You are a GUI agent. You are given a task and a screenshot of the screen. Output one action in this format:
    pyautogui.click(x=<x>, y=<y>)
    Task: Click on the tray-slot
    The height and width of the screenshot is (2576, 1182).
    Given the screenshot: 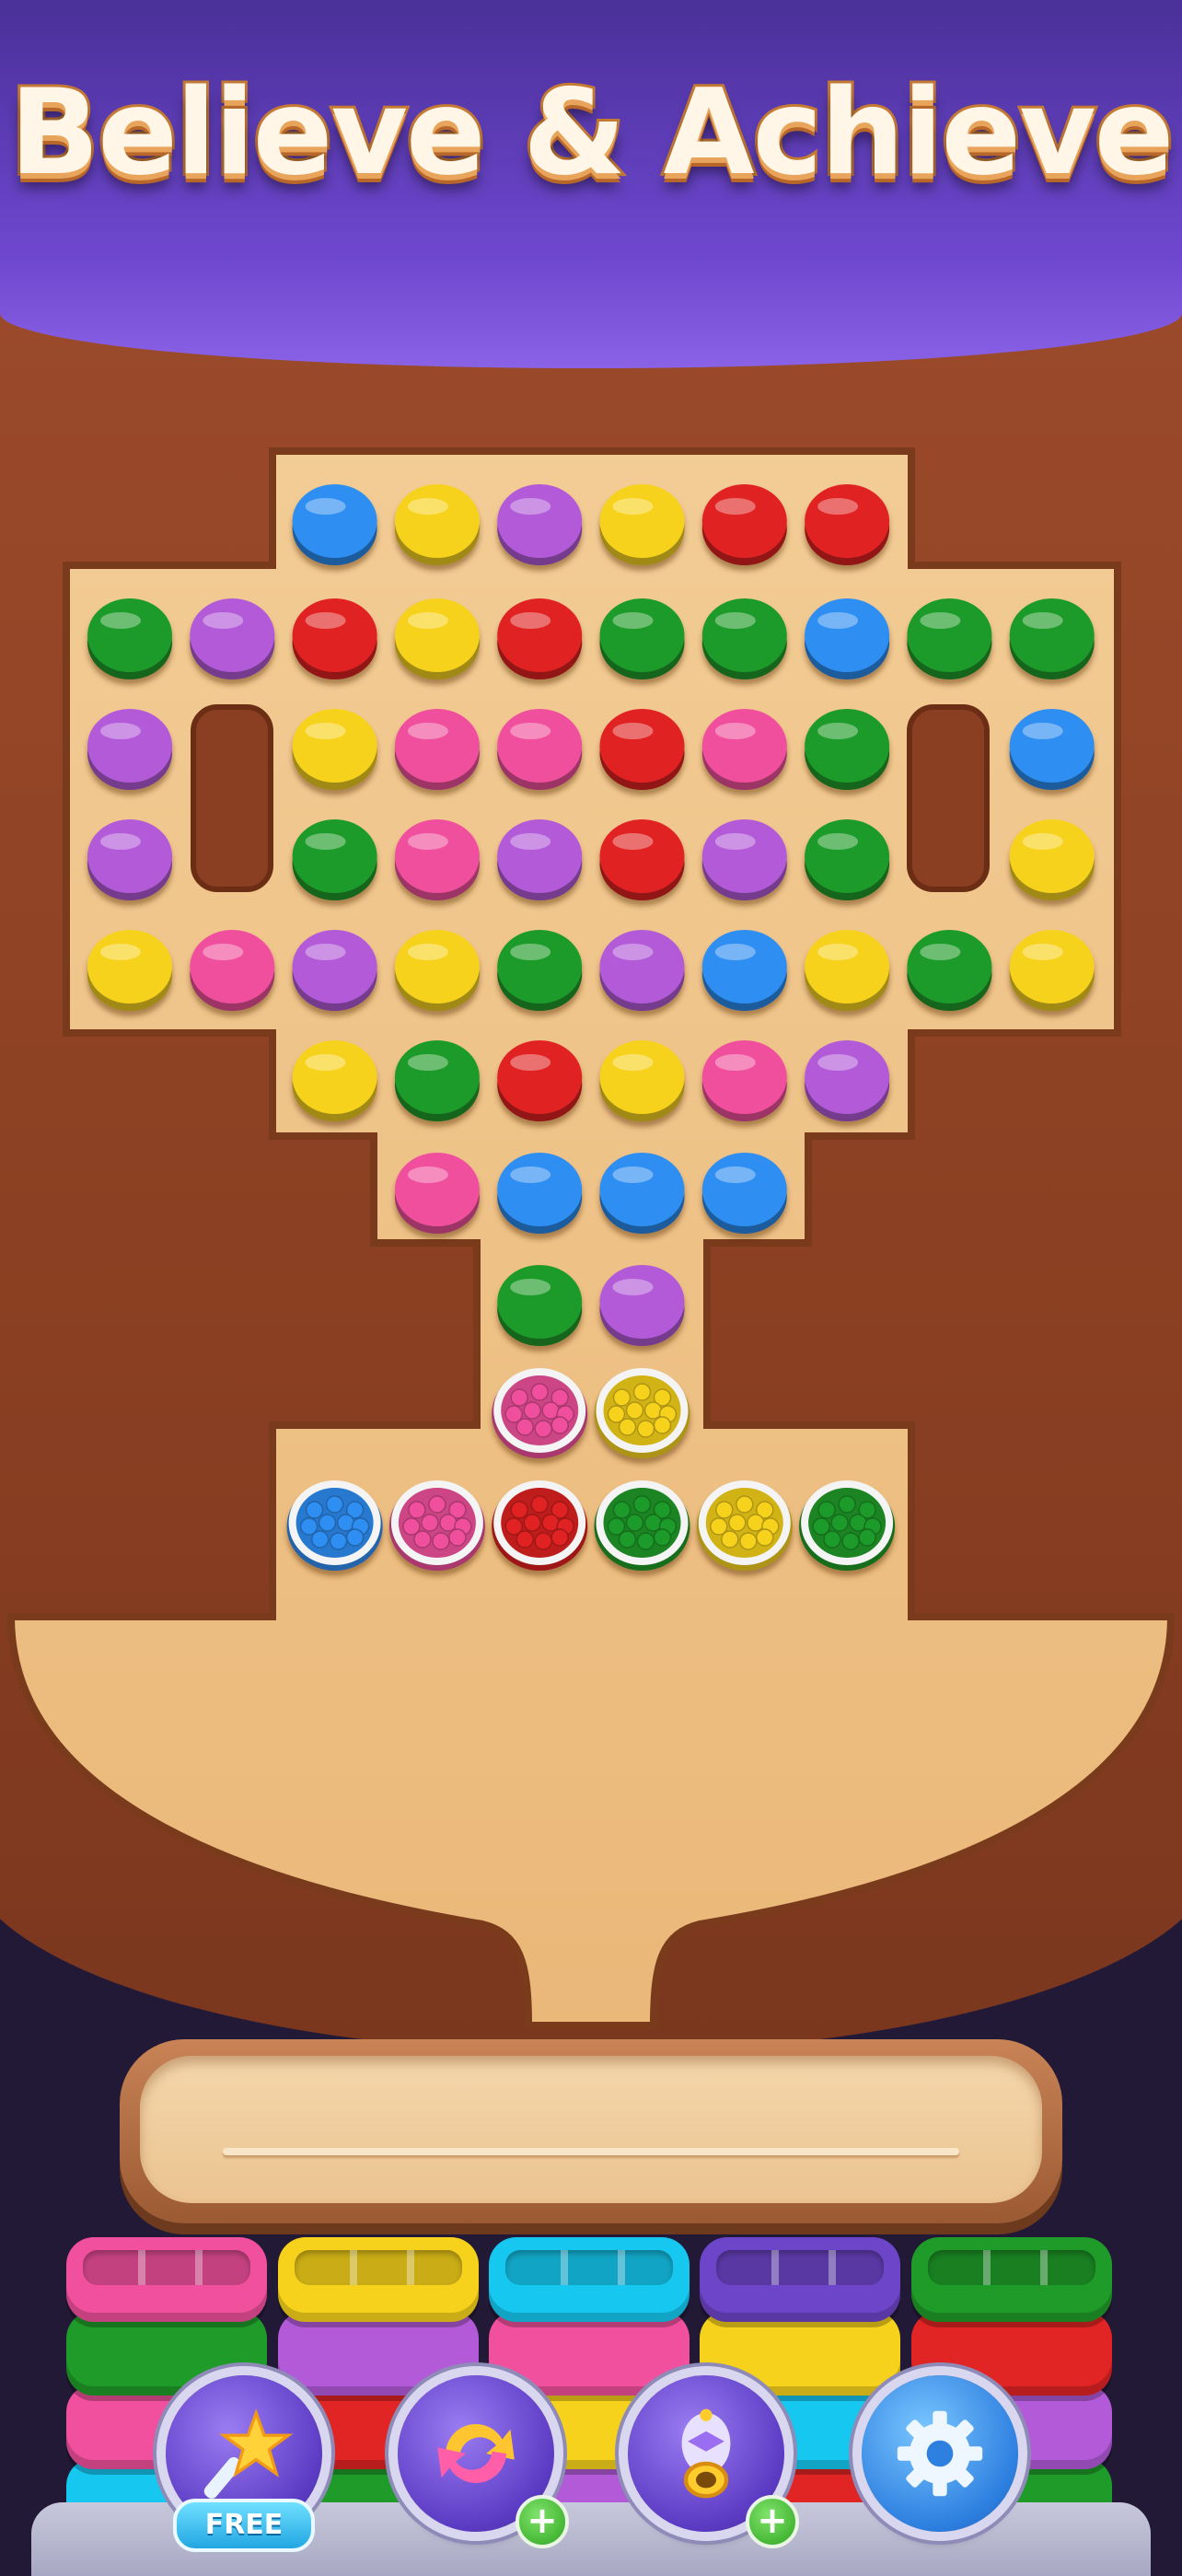 What is the action you would take?
    pyautogui.click(x=591, y=2129)
    